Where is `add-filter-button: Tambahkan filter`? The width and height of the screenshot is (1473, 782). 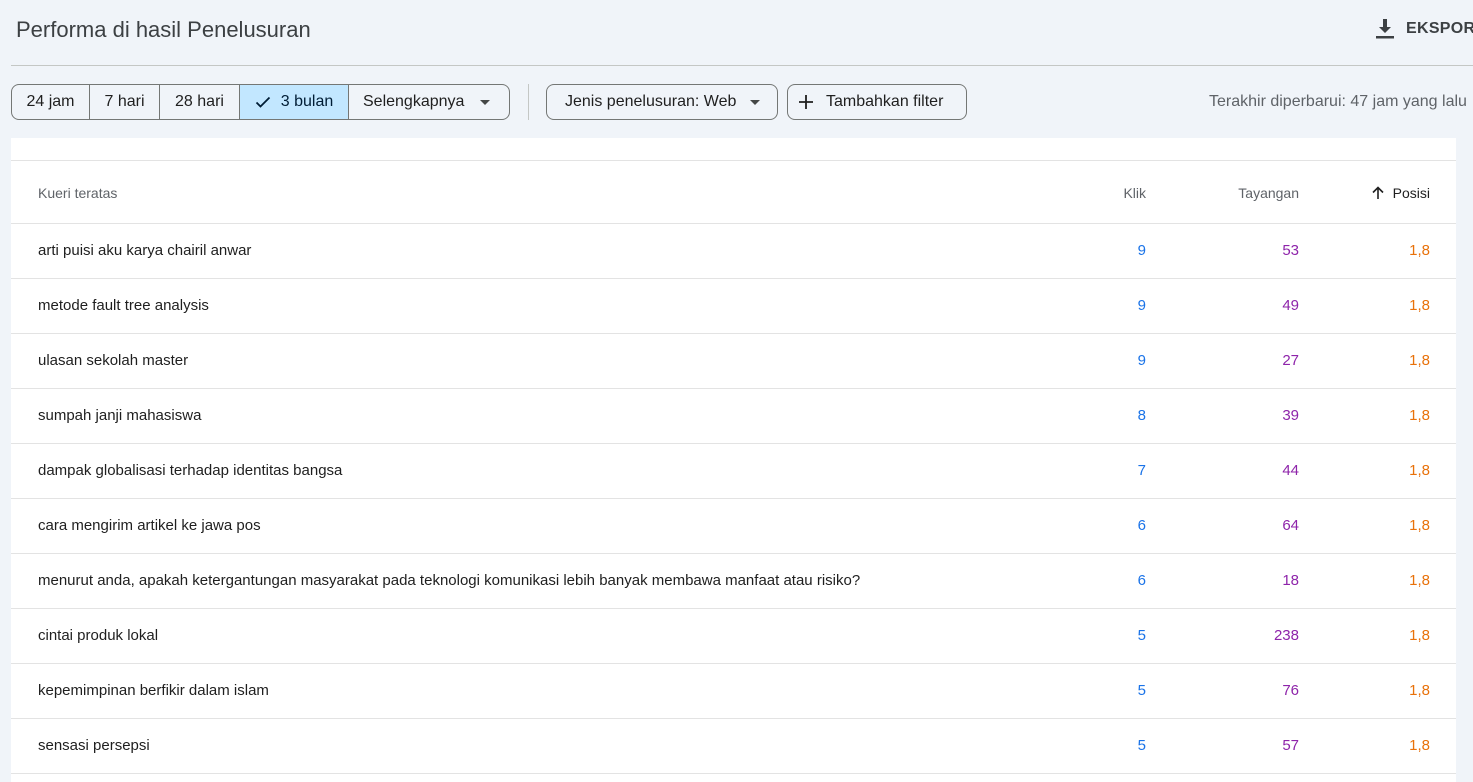 add-filter-button: Tambahkan filter is located at coordinates (877, 102).